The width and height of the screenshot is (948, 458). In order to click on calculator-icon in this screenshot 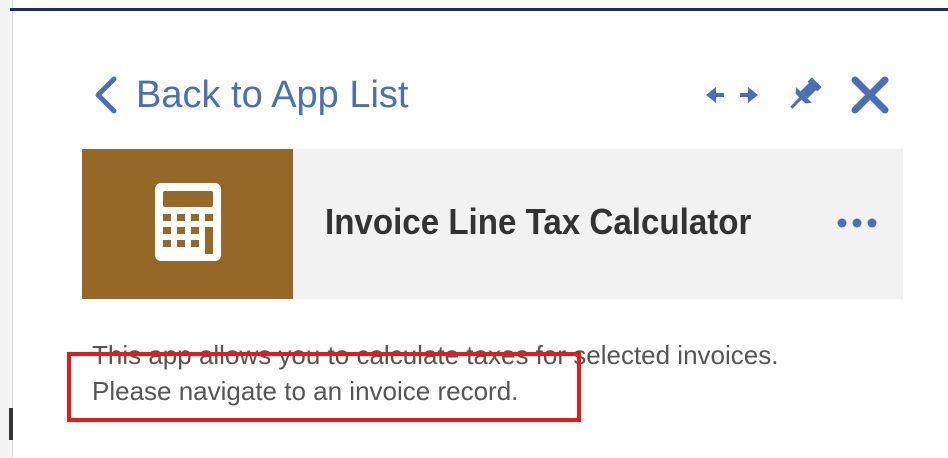, I will do `click(187, 224)`.